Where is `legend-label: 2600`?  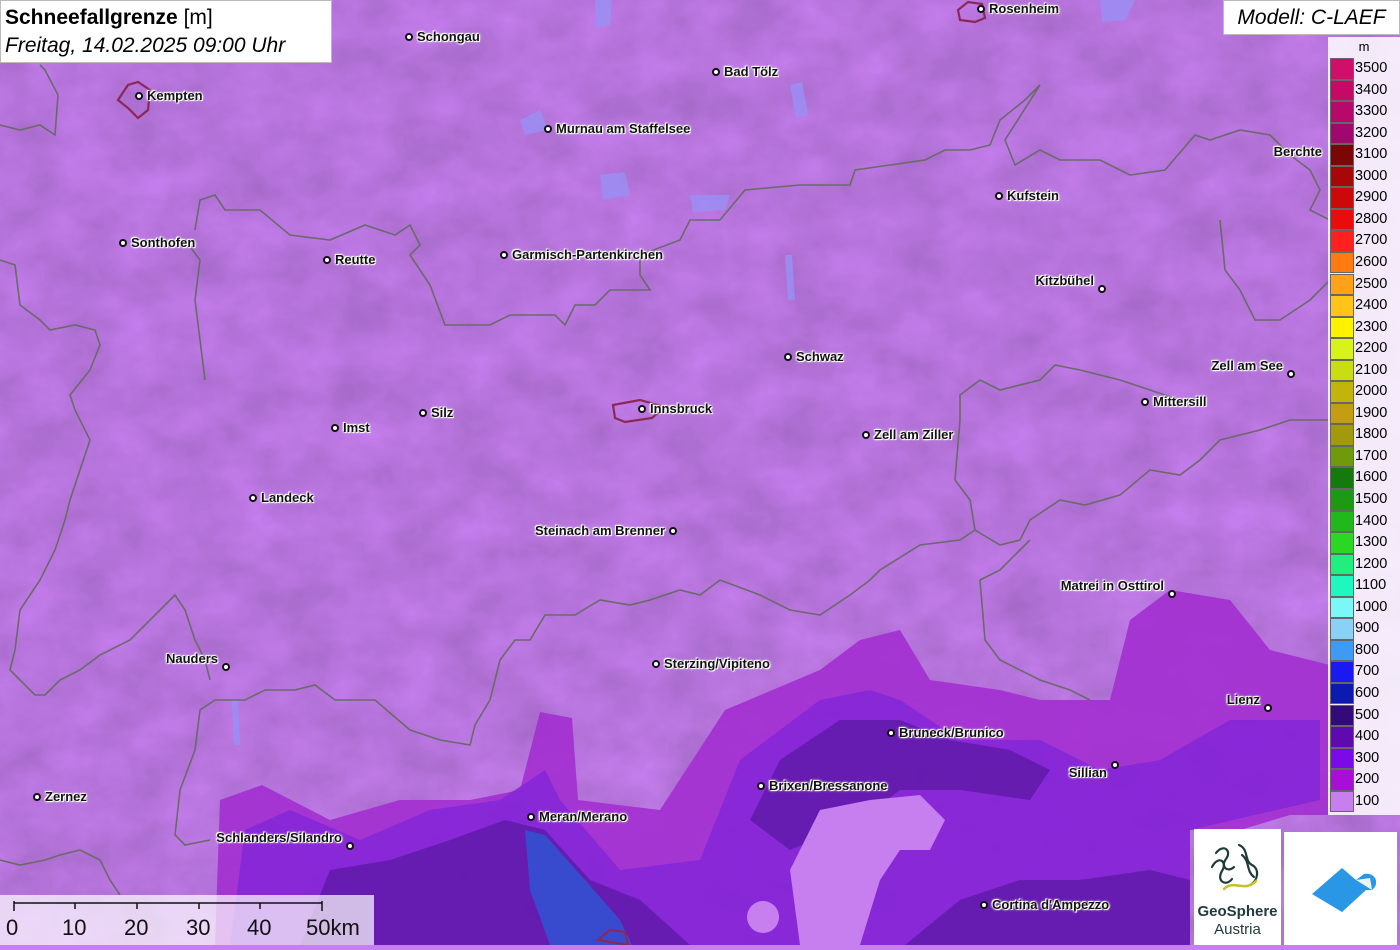
legend-label: 2600 is located at coordinates (1371, 261).